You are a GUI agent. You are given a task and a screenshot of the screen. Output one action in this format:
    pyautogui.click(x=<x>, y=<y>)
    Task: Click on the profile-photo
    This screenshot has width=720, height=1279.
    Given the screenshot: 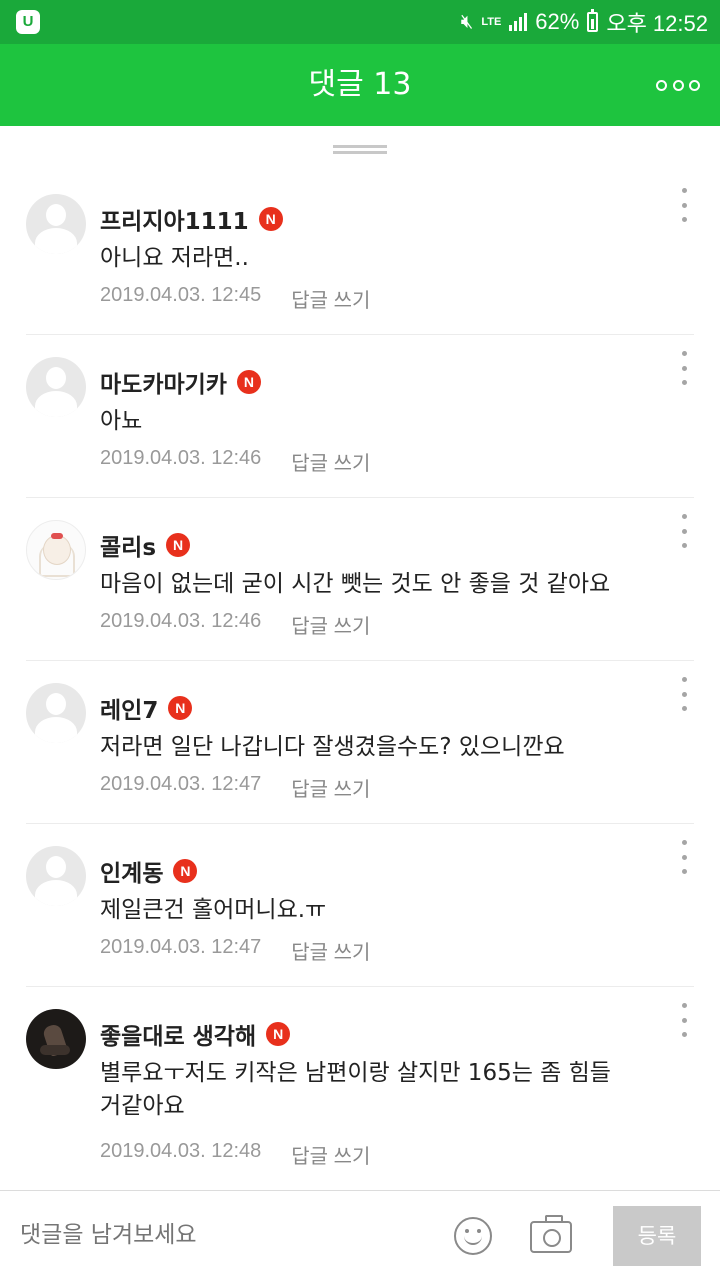 What is the action you would take?
    pyautogui.click(x=56, y=1039)
    